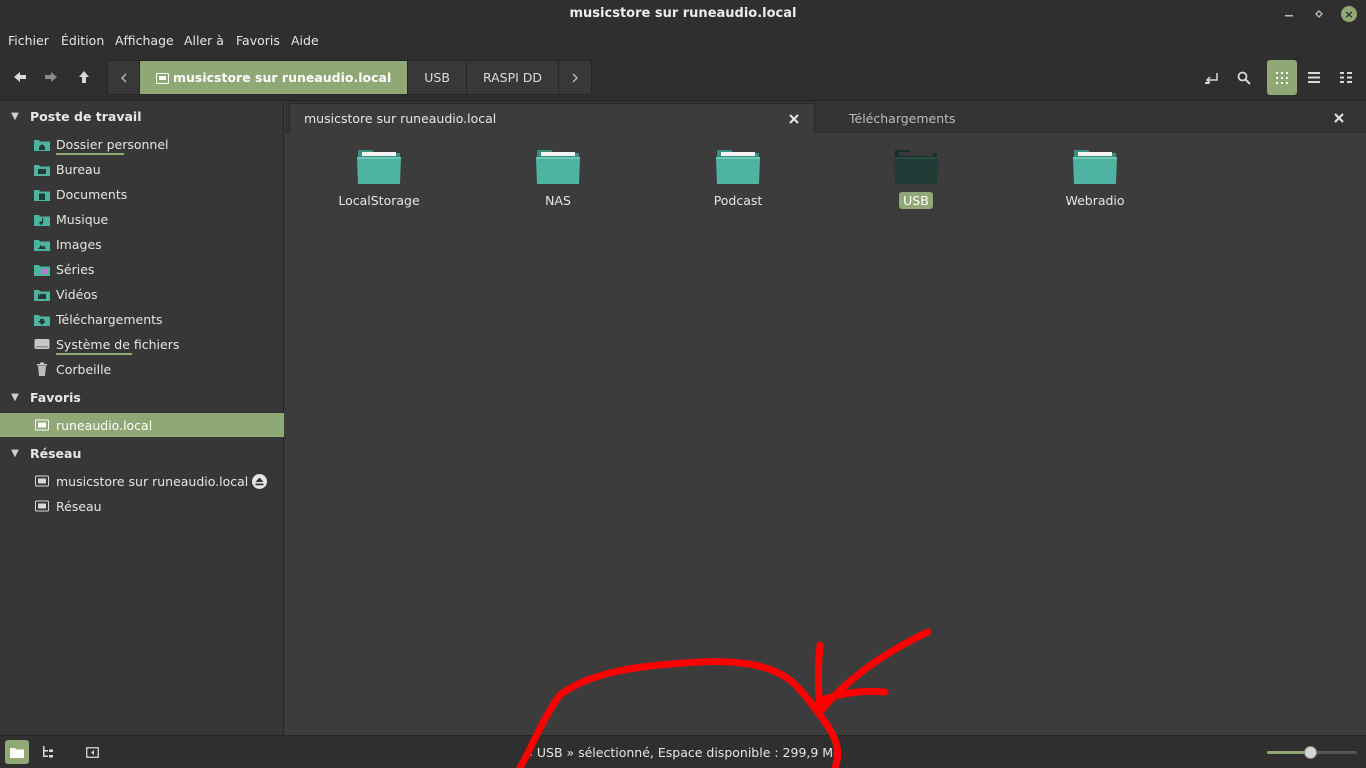  I want to click on compact-view-button, so click(1346, 77).